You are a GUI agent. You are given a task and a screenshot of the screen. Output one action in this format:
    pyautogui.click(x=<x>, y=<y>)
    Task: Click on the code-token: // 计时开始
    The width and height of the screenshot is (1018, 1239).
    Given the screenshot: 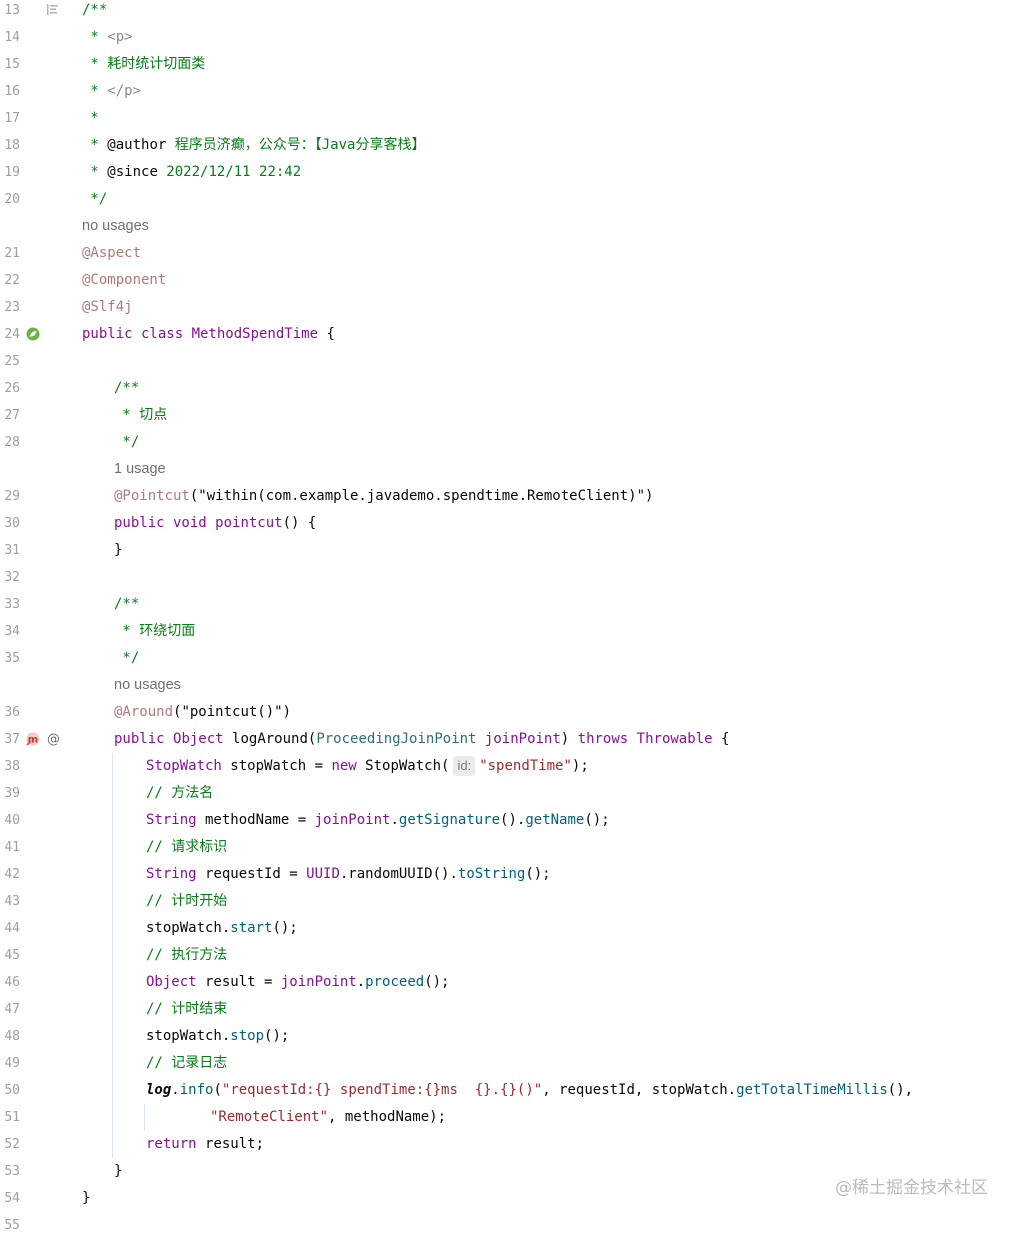 What is the action you would take?
    pyautogui.click(x=187, y=901)
    